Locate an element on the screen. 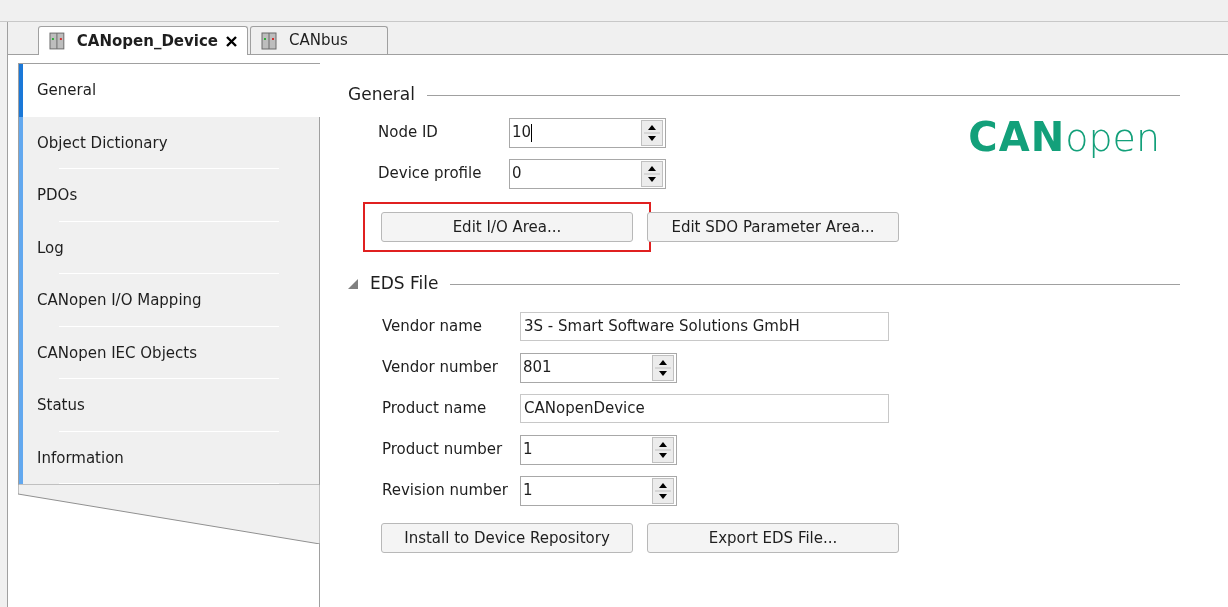 The height and width of the screenshot is (607, 1228). editor-tab: CANbus is located at coordinates (319, 40).